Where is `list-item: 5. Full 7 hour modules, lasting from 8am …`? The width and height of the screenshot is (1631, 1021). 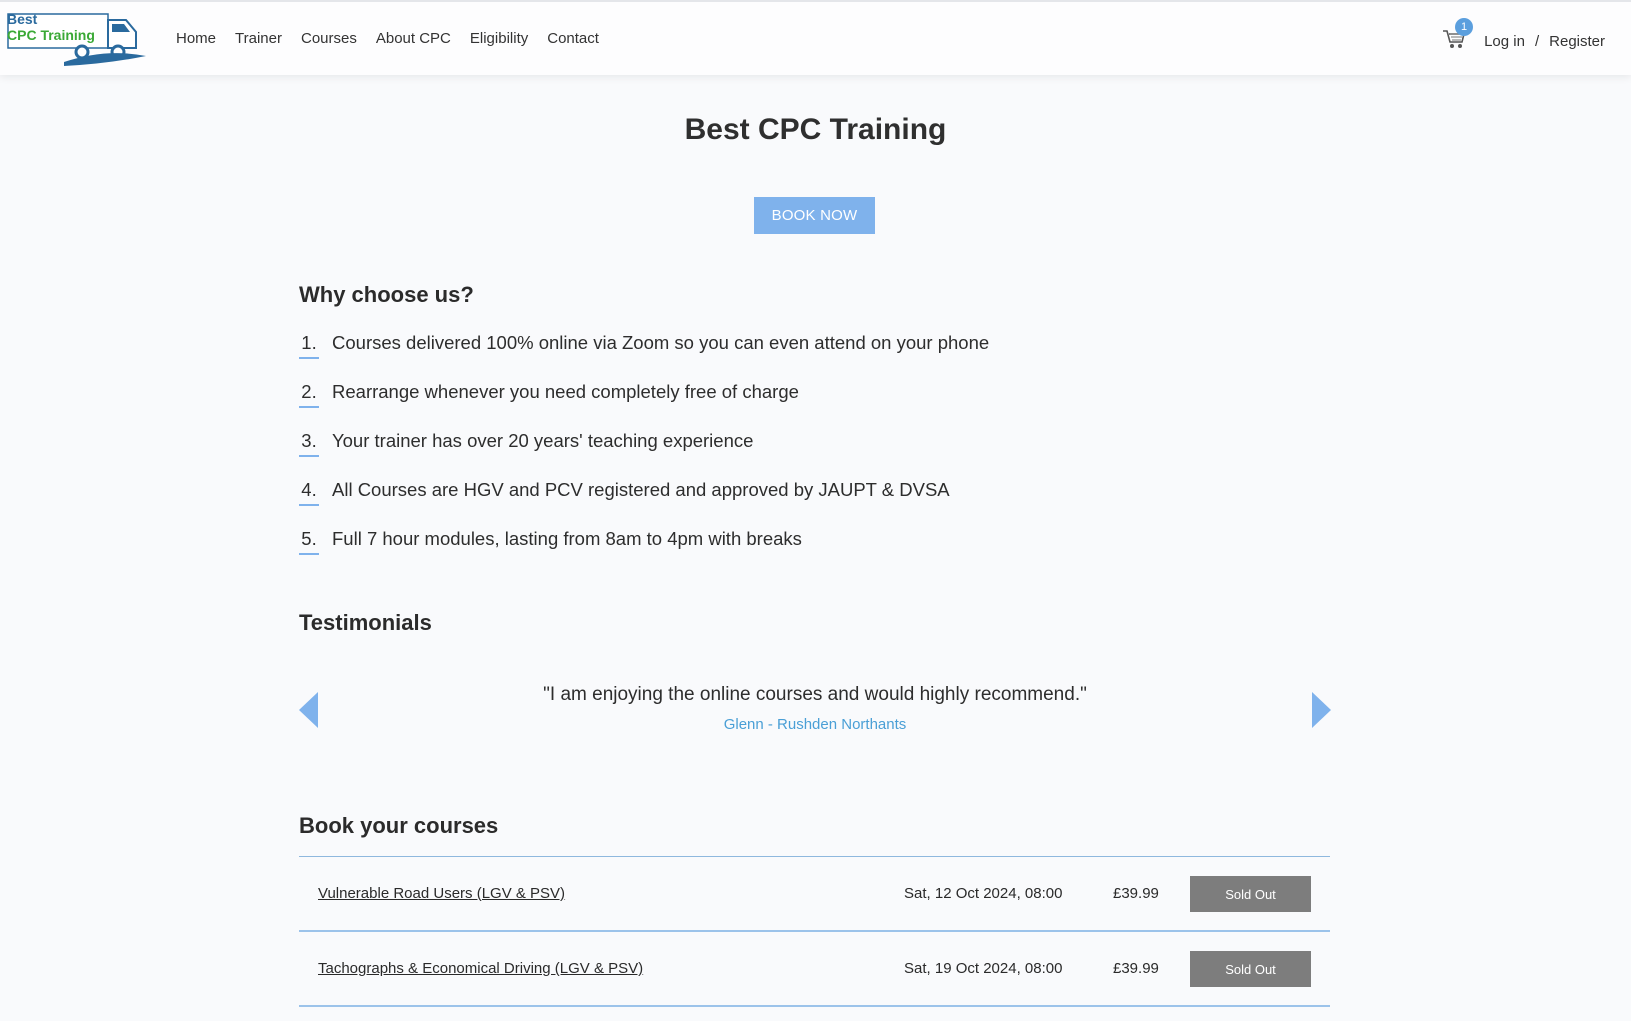
list-item: 5. Full 7 hour modules, lasting from 8am … is located at coordinates (644, 552).